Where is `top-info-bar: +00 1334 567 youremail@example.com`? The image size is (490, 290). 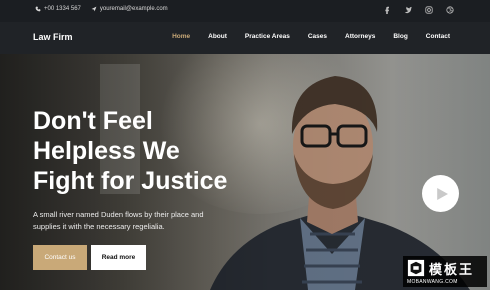
top-info-bar: +00 1334 567 youremail@example.com is located at coordinates (245, 11).